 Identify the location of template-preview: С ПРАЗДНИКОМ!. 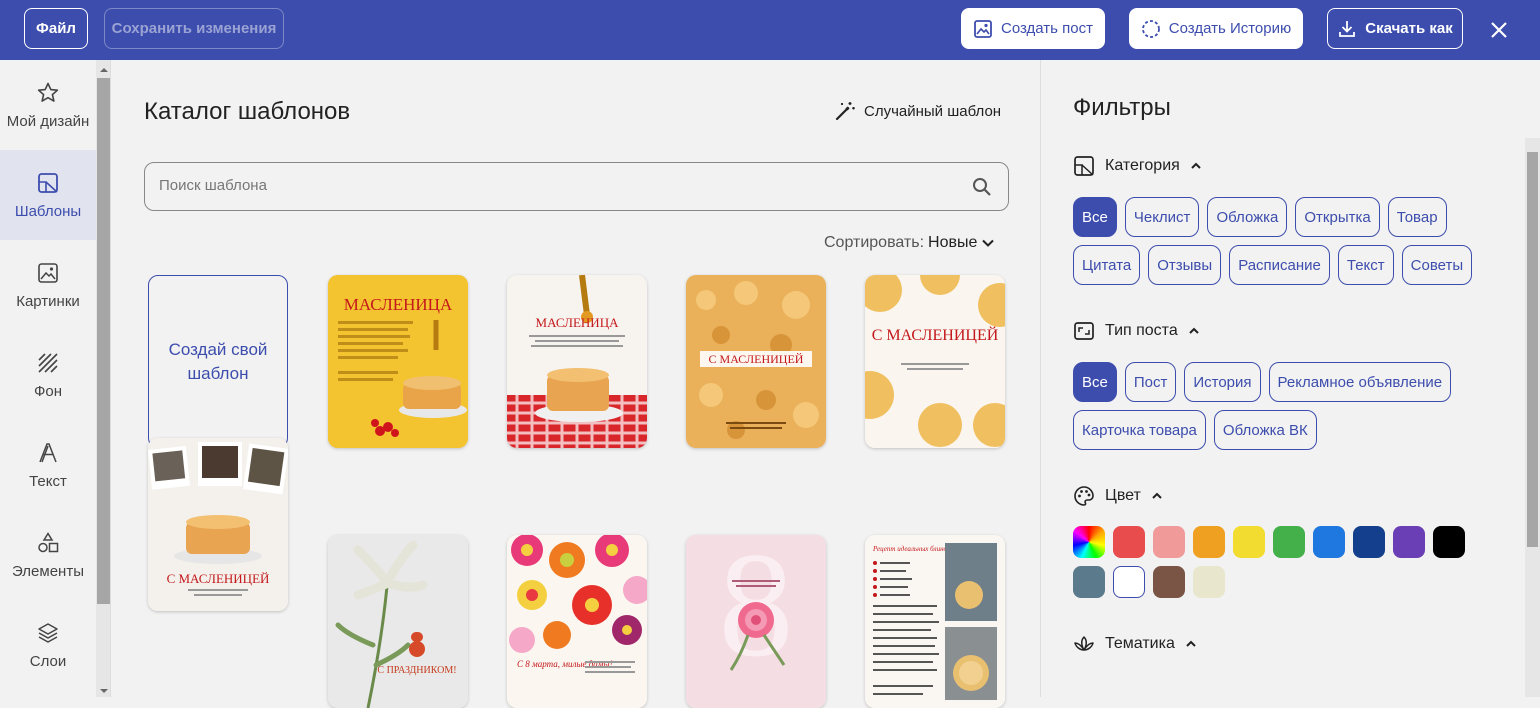
(398, 621).